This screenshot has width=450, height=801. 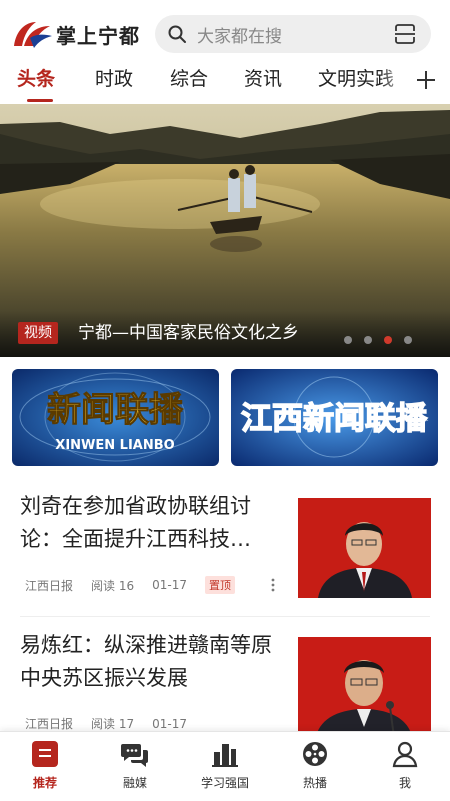 What do you see at coordinates (188, 333) in the screenshot?
I see `banner-title: 宁都—中国客家民俗文化之乡` at bounding box center [188, 333].